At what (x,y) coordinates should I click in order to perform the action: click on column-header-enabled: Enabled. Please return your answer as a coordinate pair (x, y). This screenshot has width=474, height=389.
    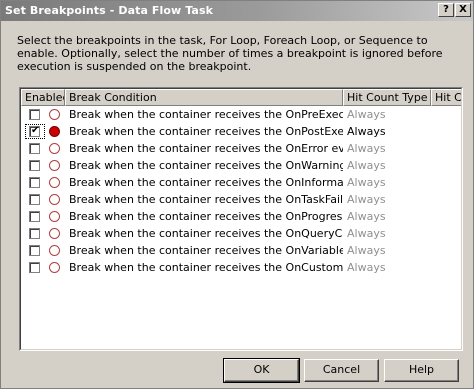
    Looking at the image, I should click on (43, 97).